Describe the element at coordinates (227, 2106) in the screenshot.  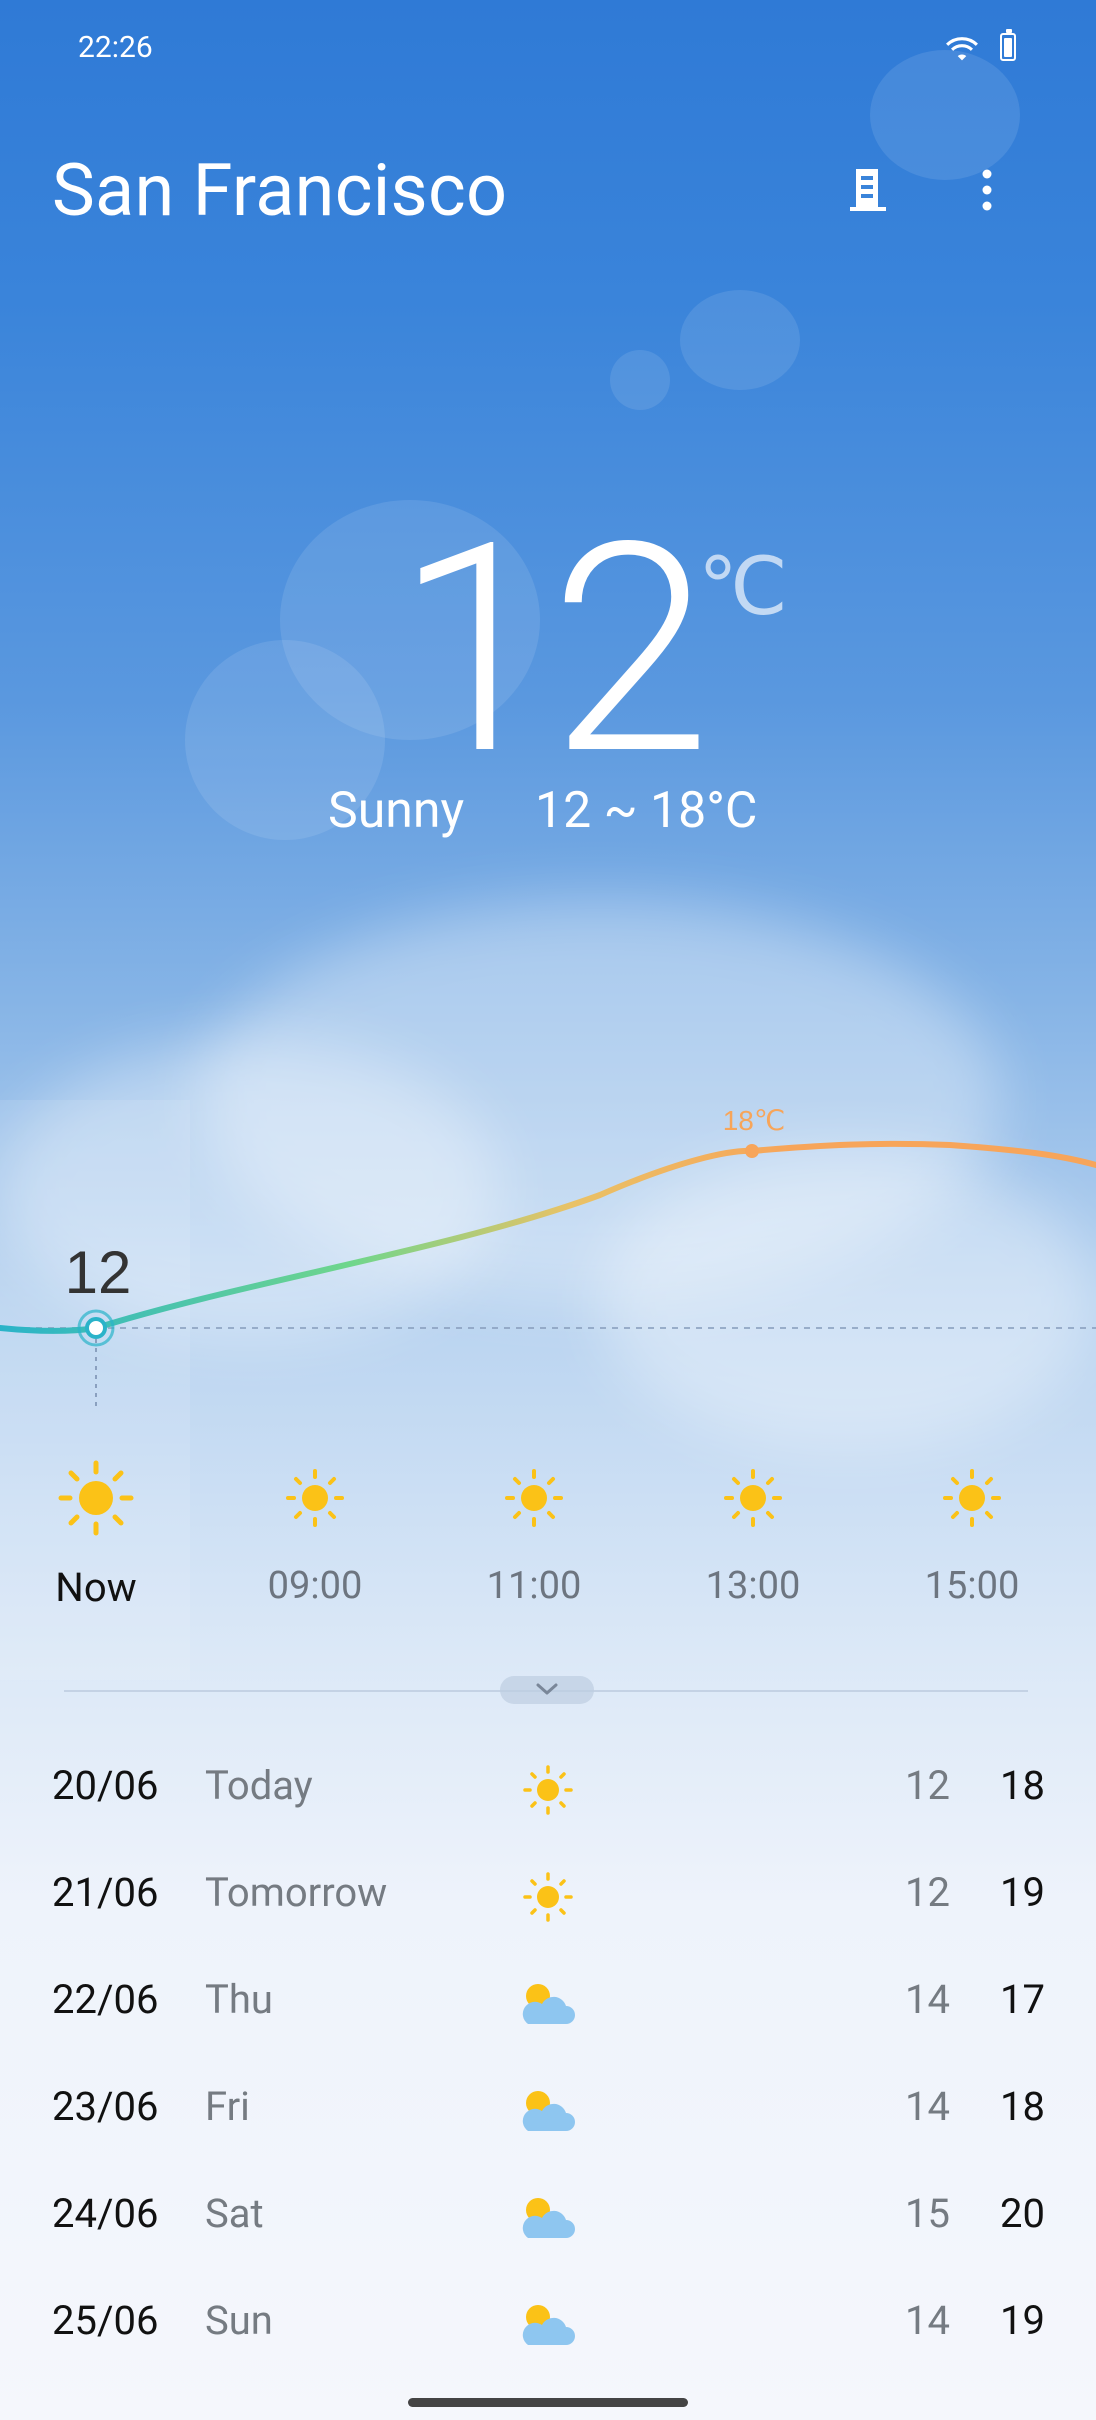
I see `daily-day: Fri` at that location.